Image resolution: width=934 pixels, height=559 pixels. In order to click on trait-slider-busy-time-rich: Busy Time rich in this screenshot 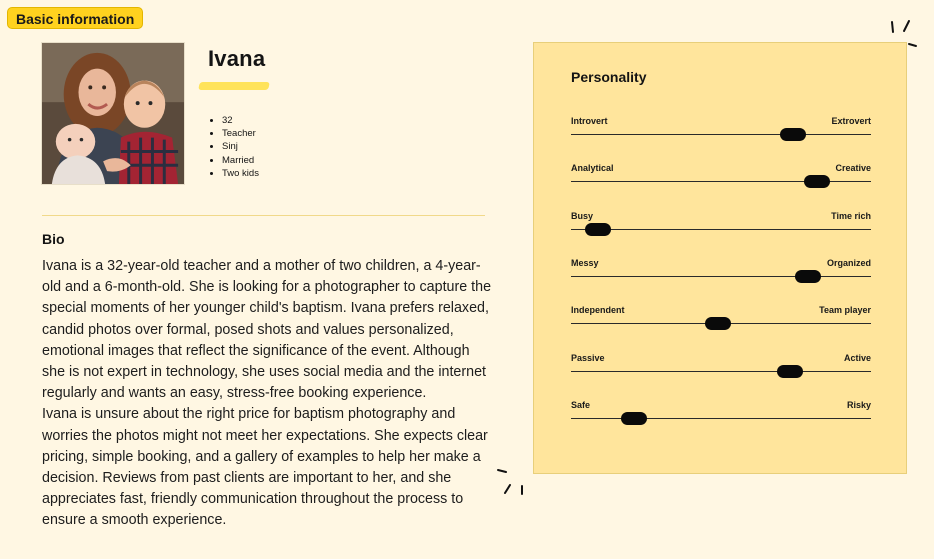, I will do `click(721, 223)`.